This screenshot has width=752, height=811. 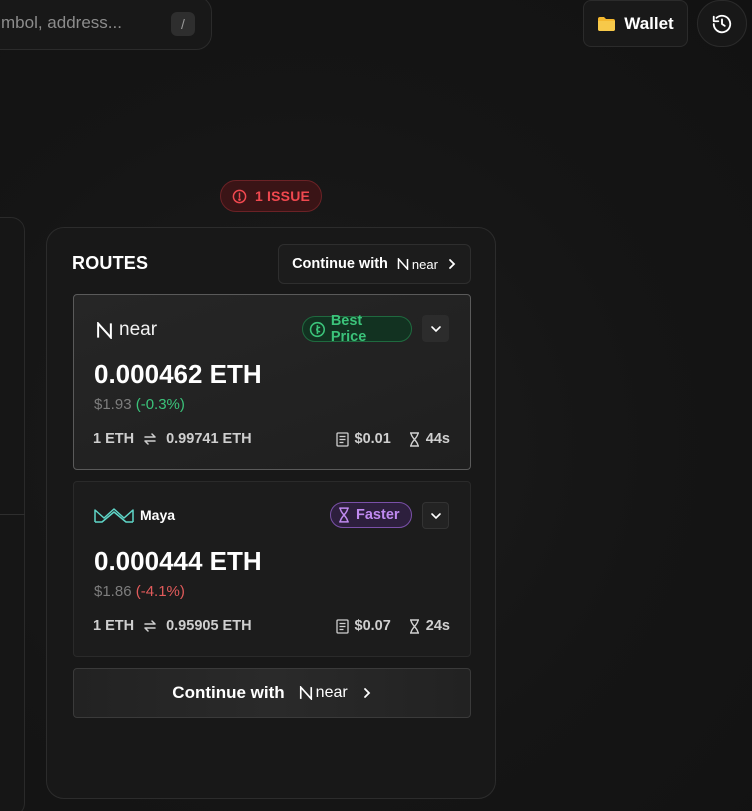 I want to click on price-change: (-4.1%), so click(x=160, y=591).